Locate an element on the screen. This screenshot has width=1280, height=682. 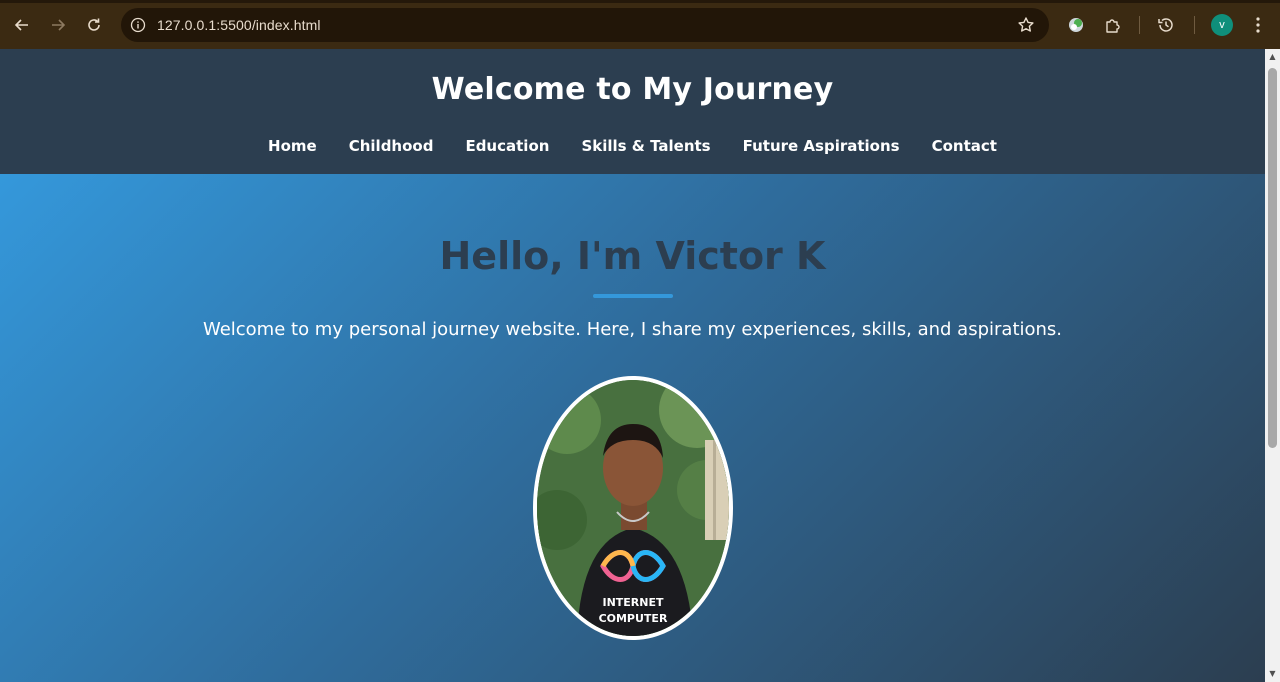
nav-link-contact: Contact is located at coordinates (964, 146).